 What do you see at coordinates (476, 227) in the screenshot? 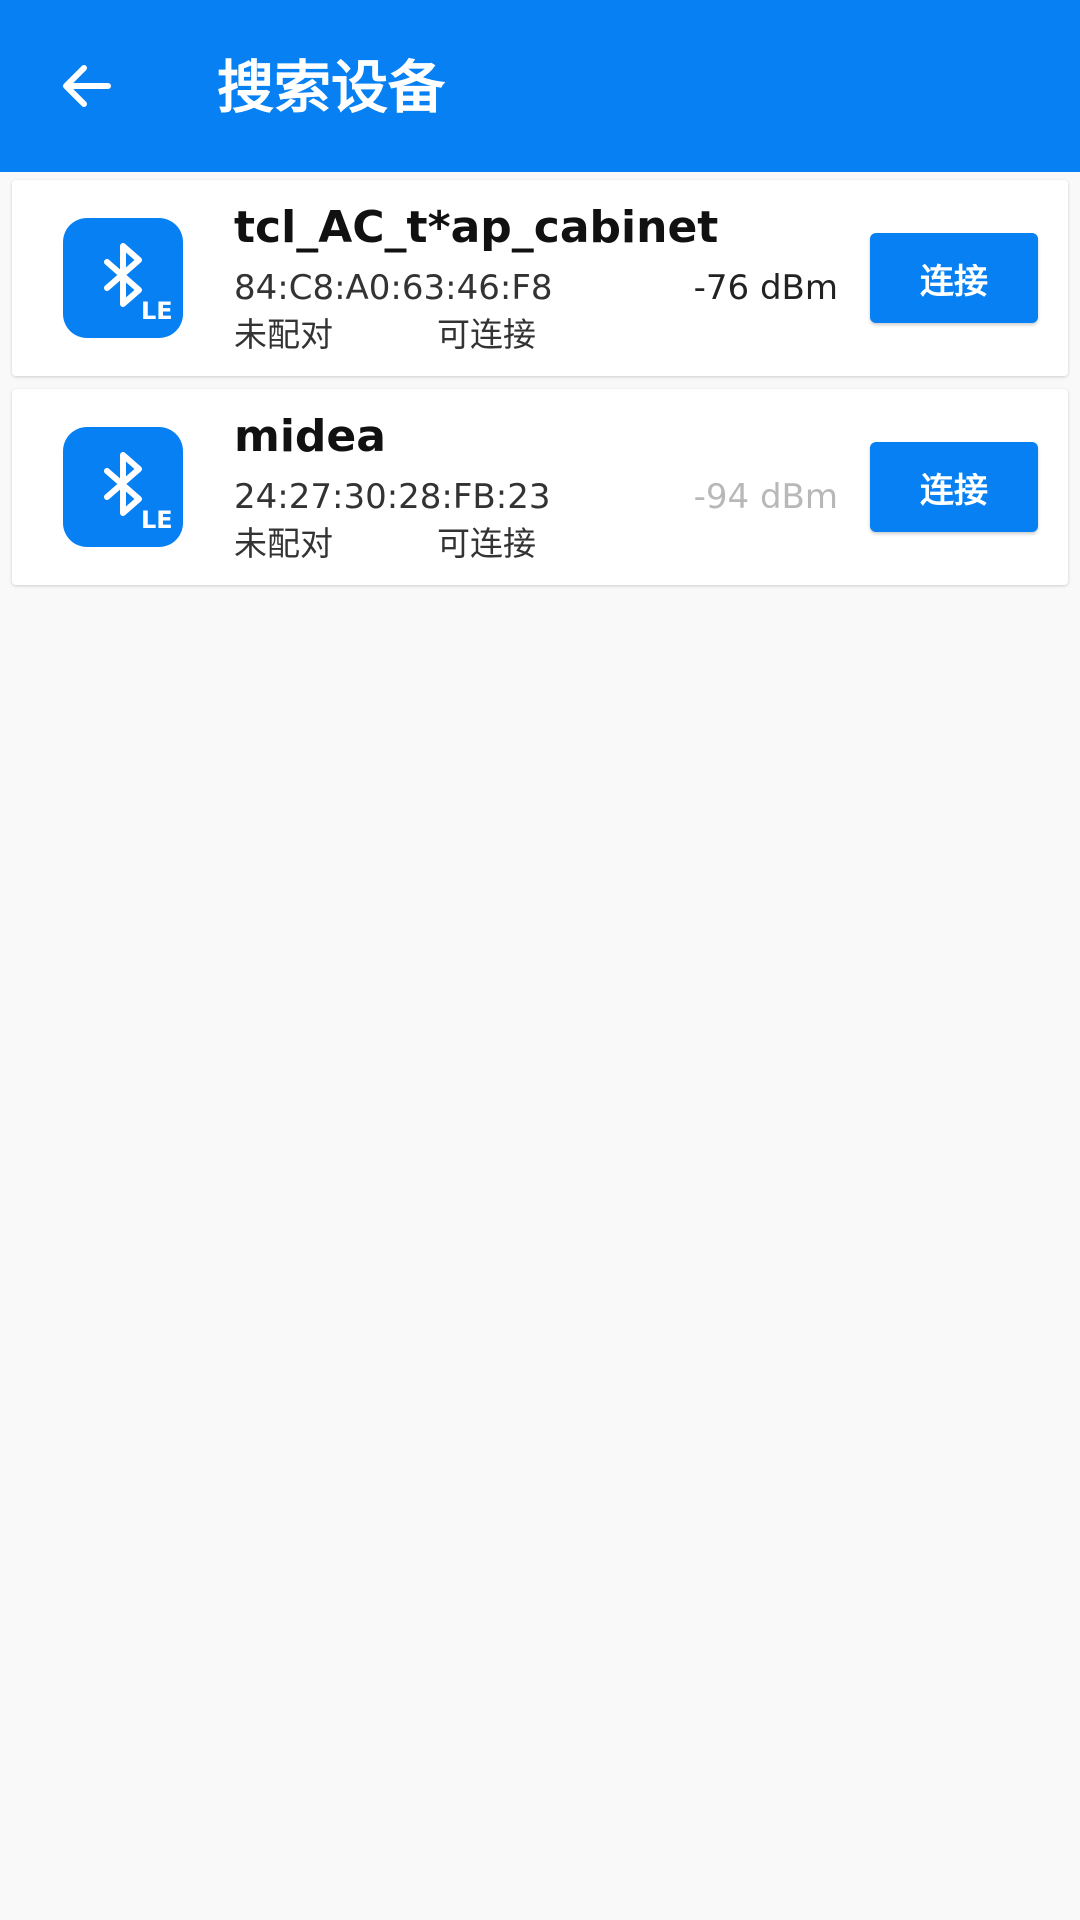
I see `device-name: tcl_AC_t*ap_cabinet` at bounding box center [476, 227].